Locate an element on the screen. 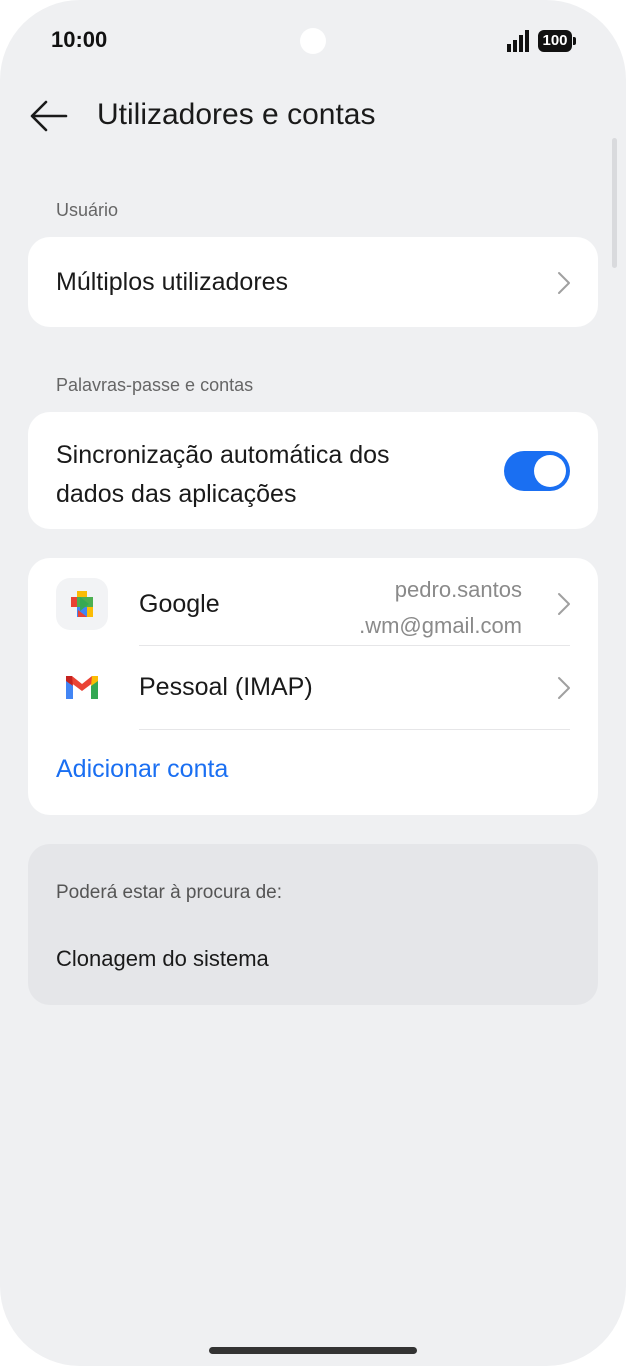 This screenshot has width=626, height=1366. imap-account-row: Pessoal (IMAP) is located at coordinates (313, 687).